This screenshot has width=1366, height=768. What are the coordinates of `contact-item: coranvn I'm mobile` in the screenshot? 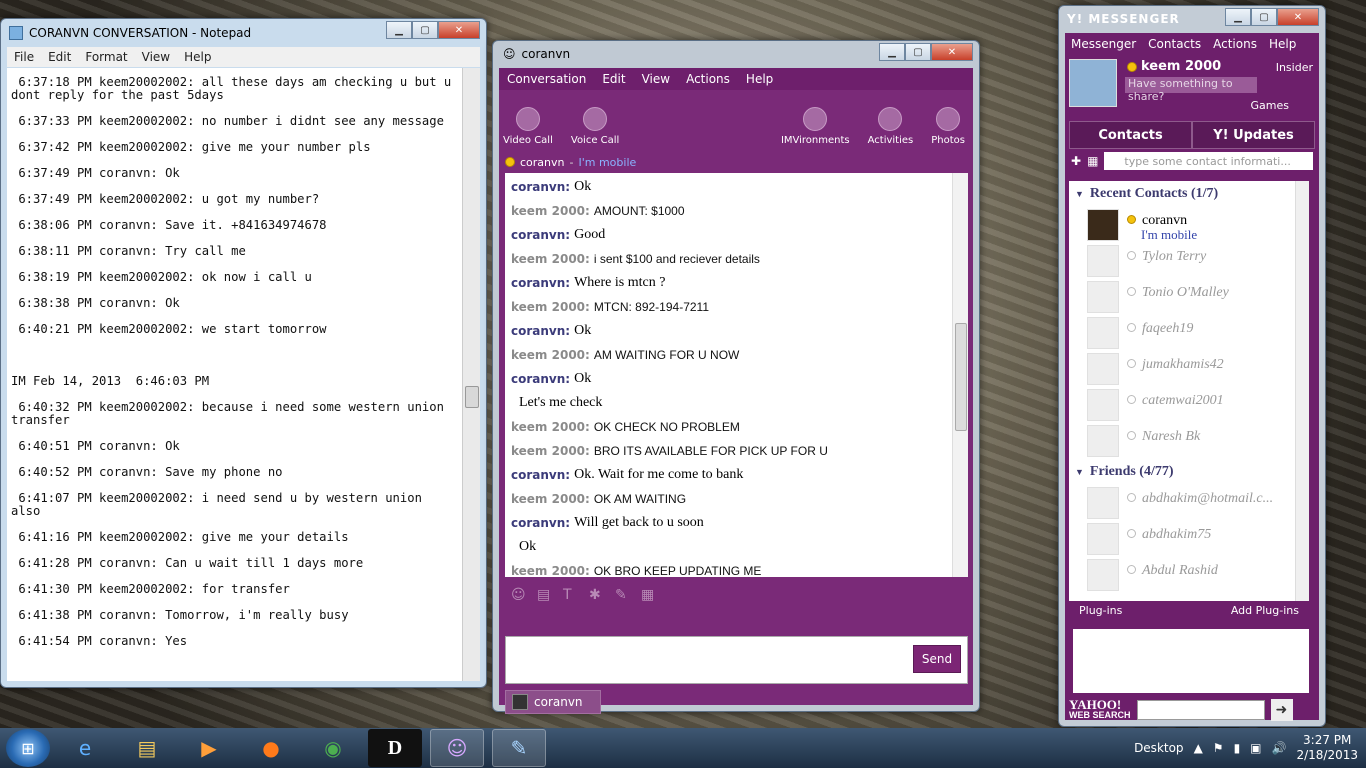 It's located at (1189, 225).